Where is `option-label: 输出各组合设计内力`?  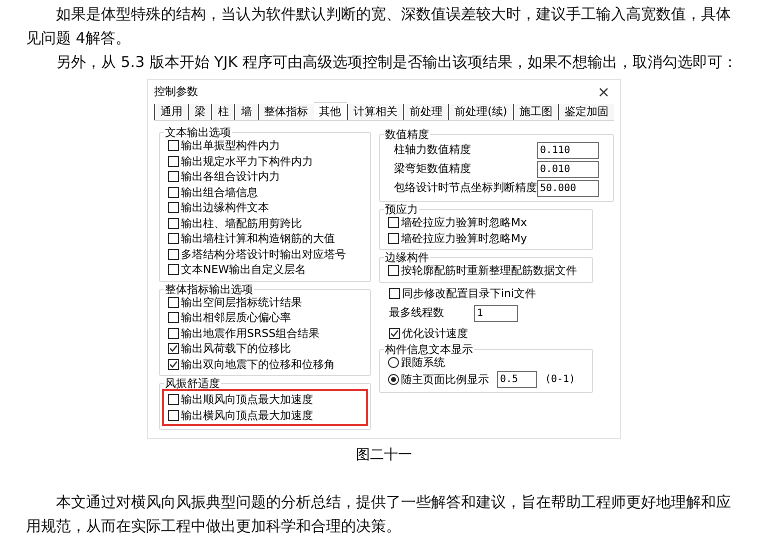
option-label: 输出各组合设计内力 is located at coordinates (230, 176).